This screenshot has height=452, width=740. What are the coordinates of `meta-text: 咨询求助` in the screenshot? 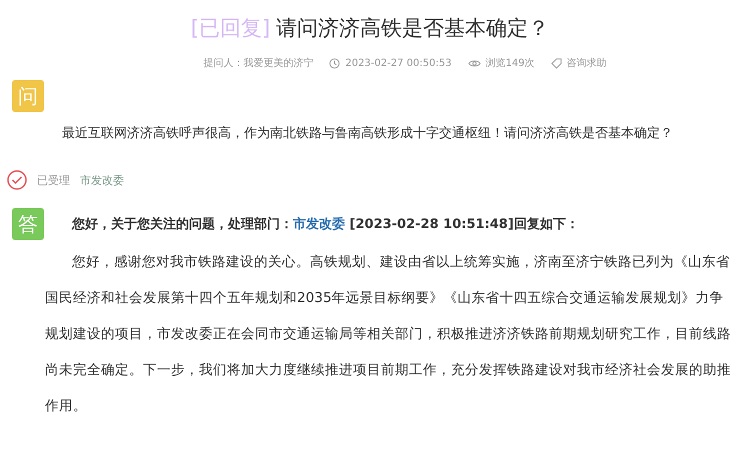 It's located at (586, 63).